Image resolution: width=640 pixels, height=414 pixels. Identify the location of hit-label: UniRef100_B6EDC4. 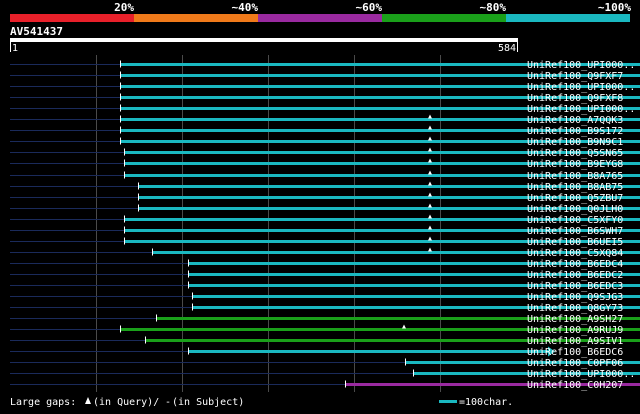
(575, 264).